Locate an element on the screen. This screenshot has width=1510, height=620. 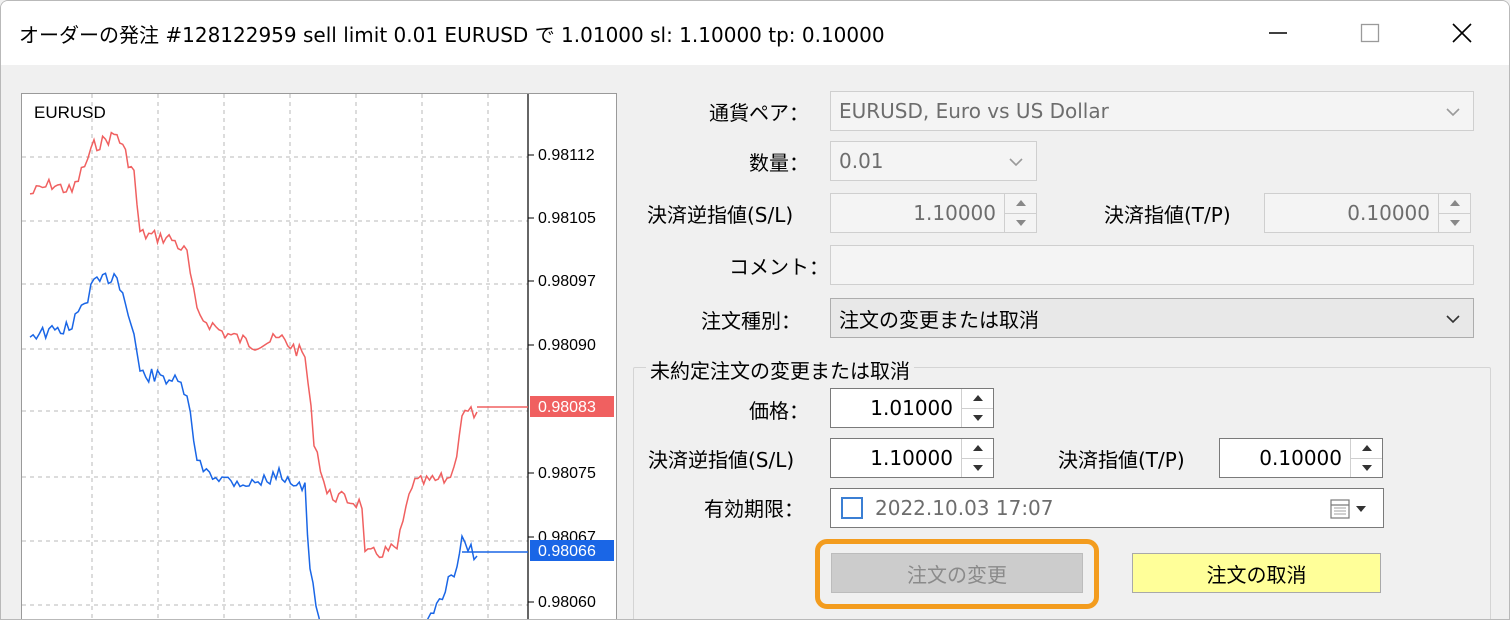
price-field: 1.01000 is located at coordinates (912, 408).